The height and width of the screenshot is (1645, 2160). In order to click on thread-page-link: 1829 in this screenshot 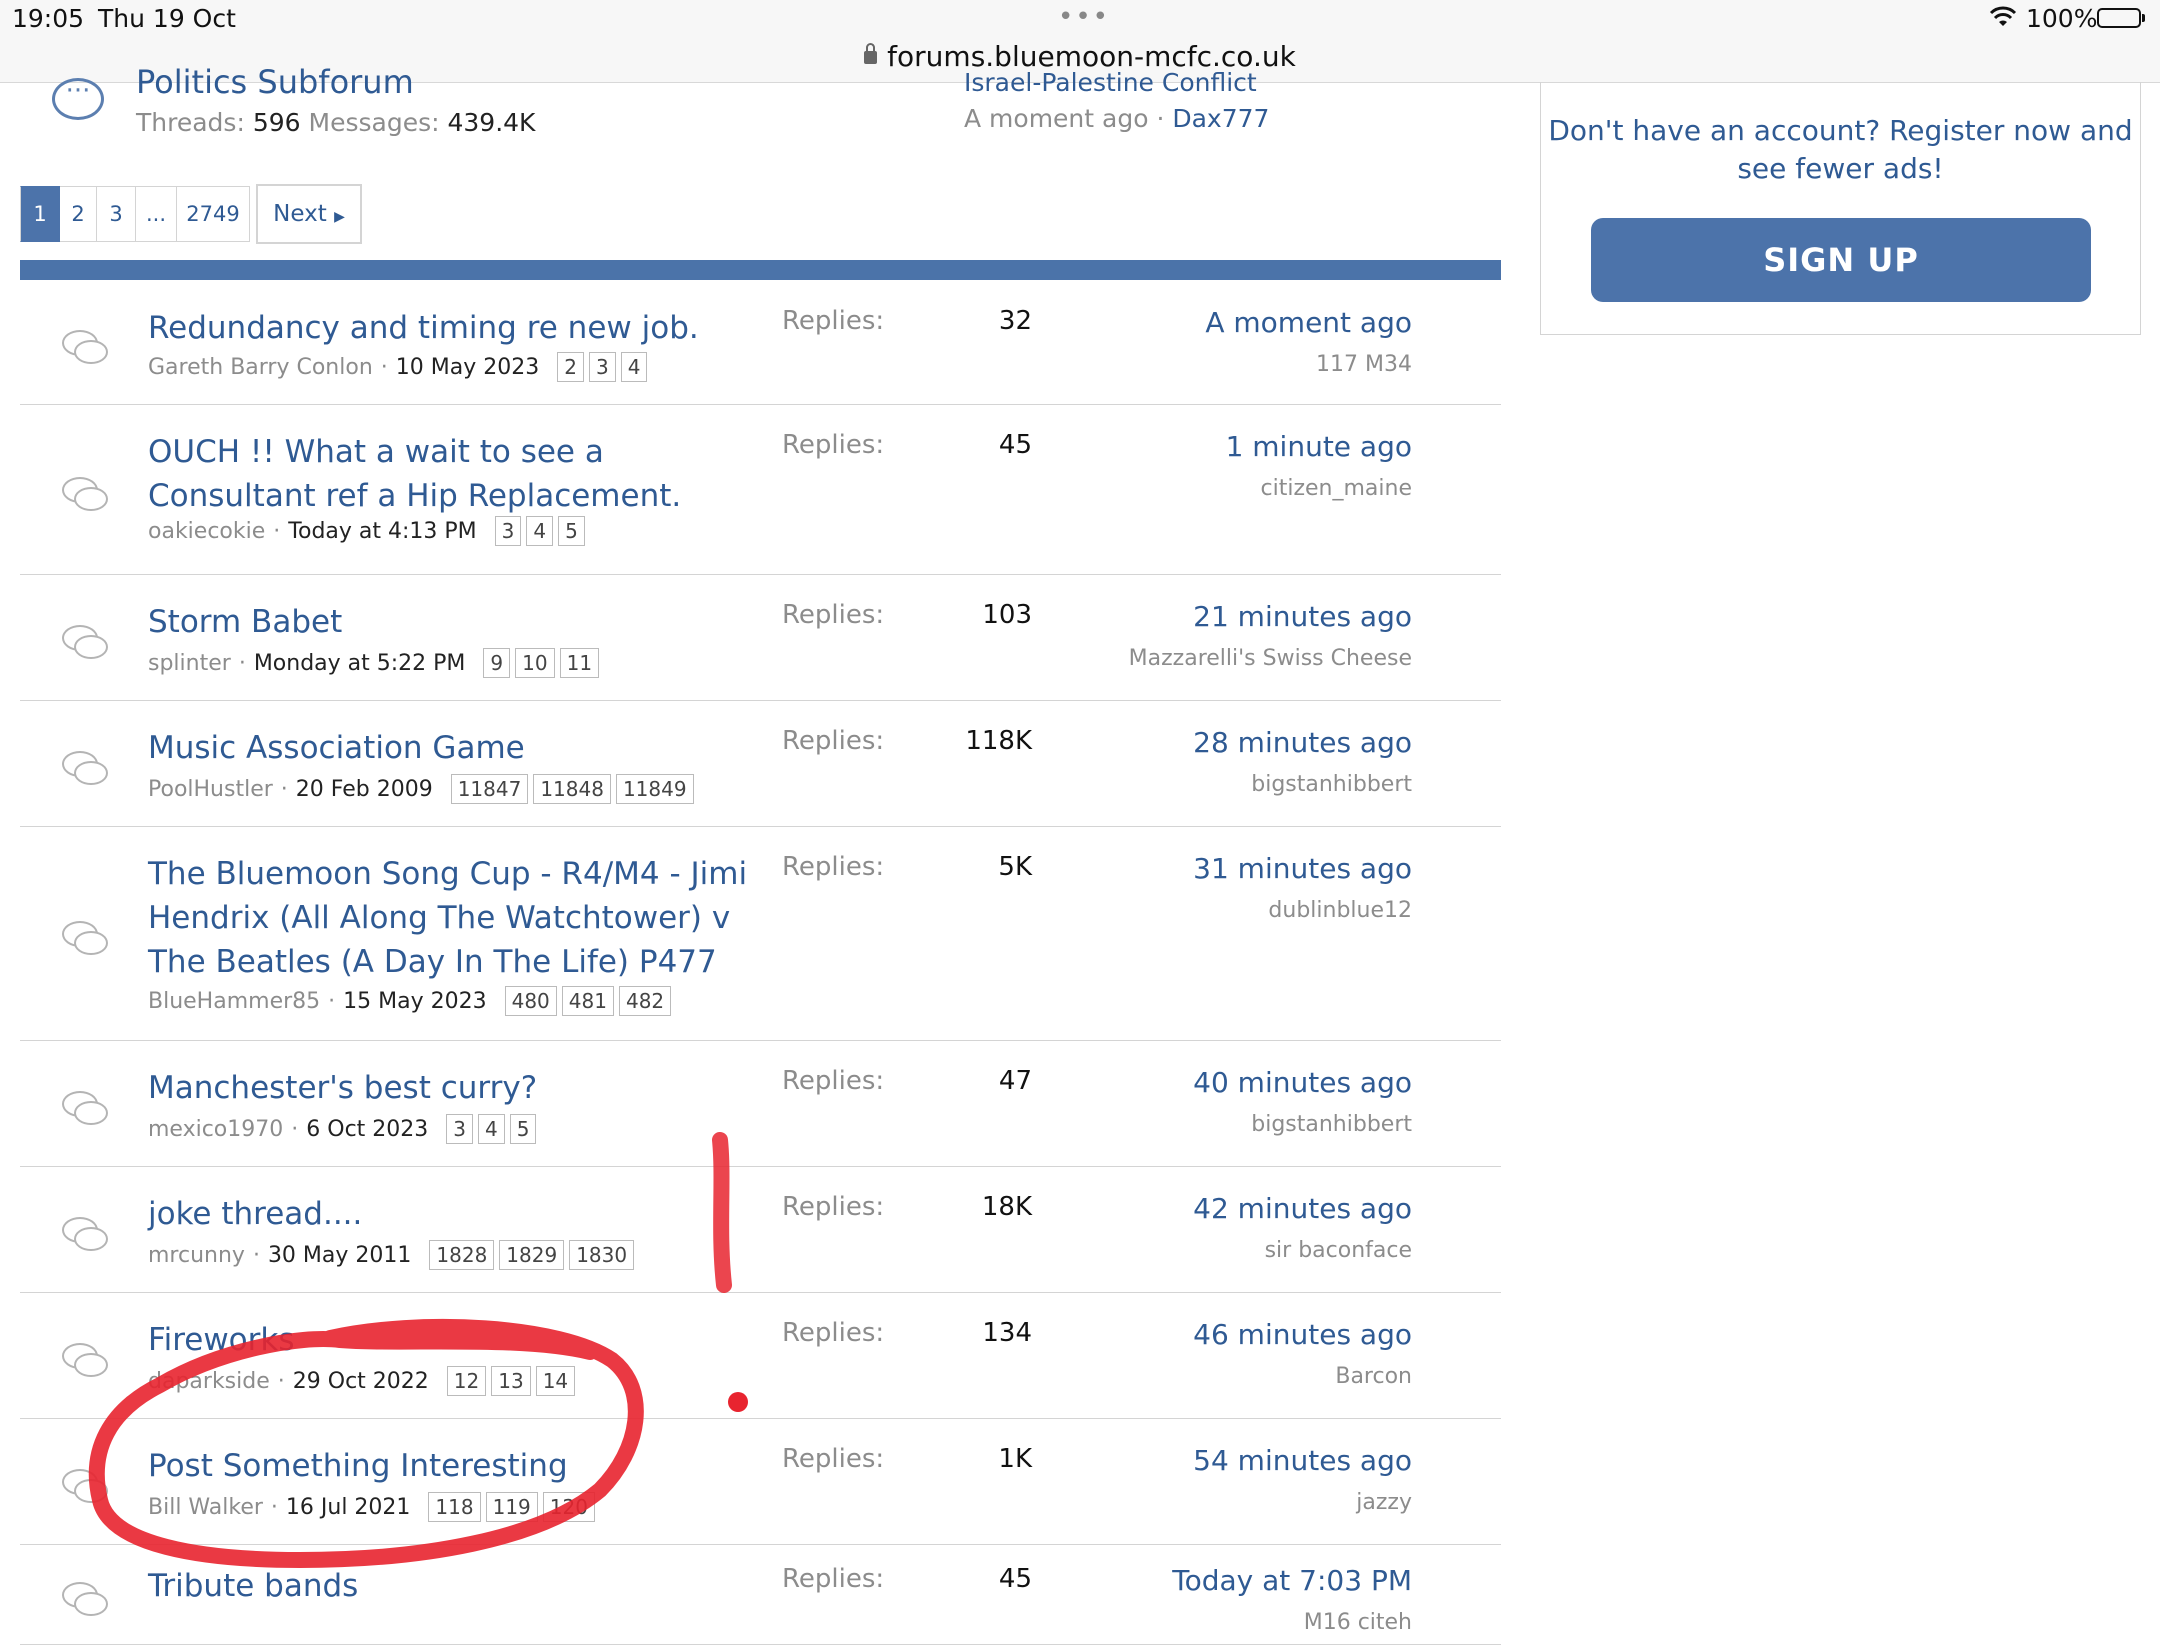, I will do `click(532, 1255)`.